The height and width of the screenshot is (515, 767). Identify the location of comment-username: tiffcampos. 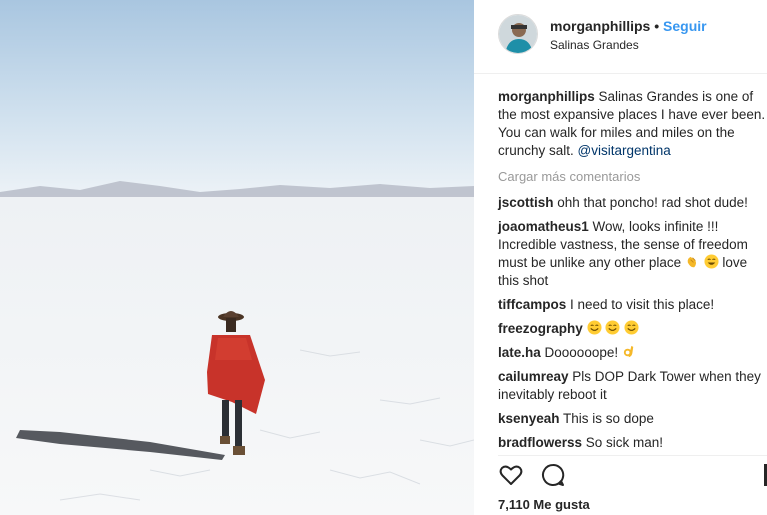
(532, 304).